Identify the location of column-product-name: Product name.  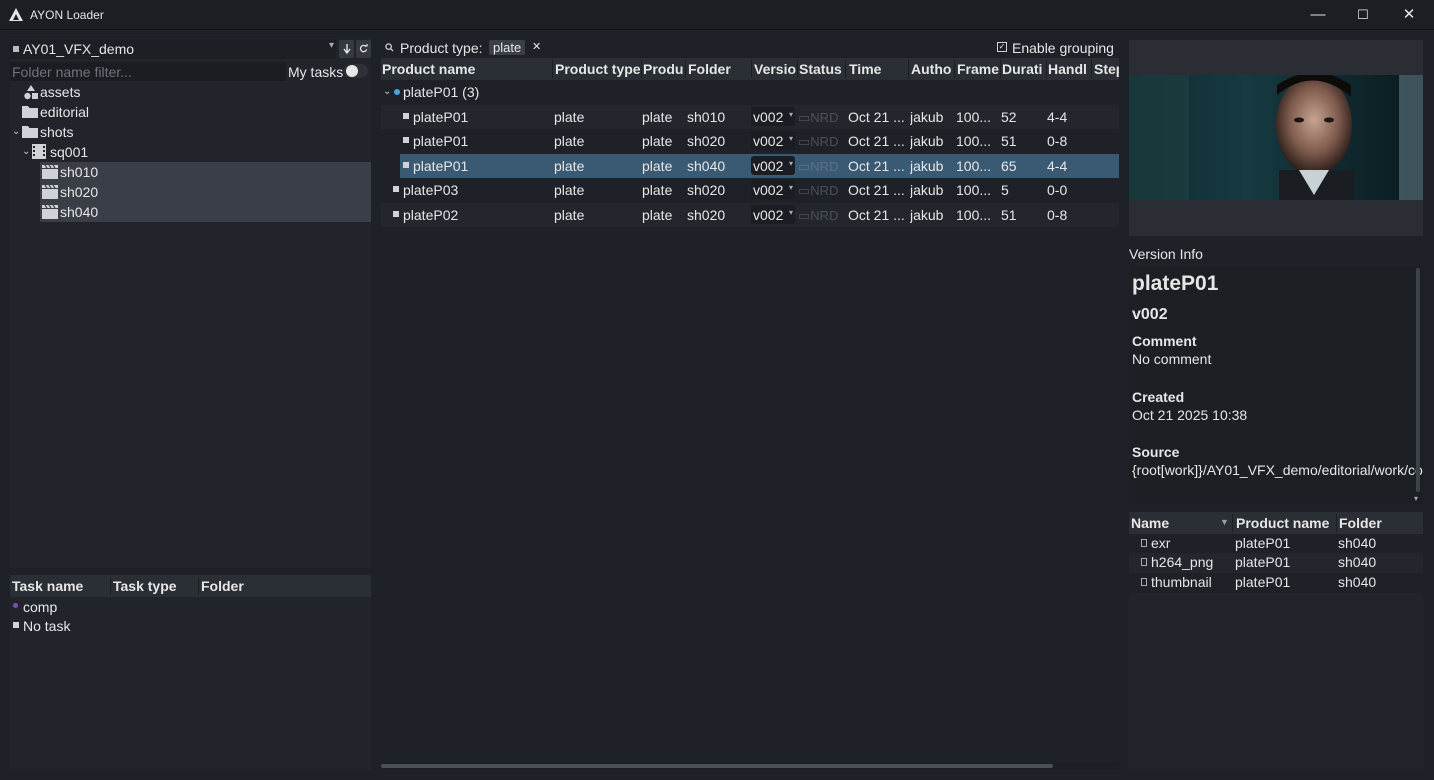
(466, 69).